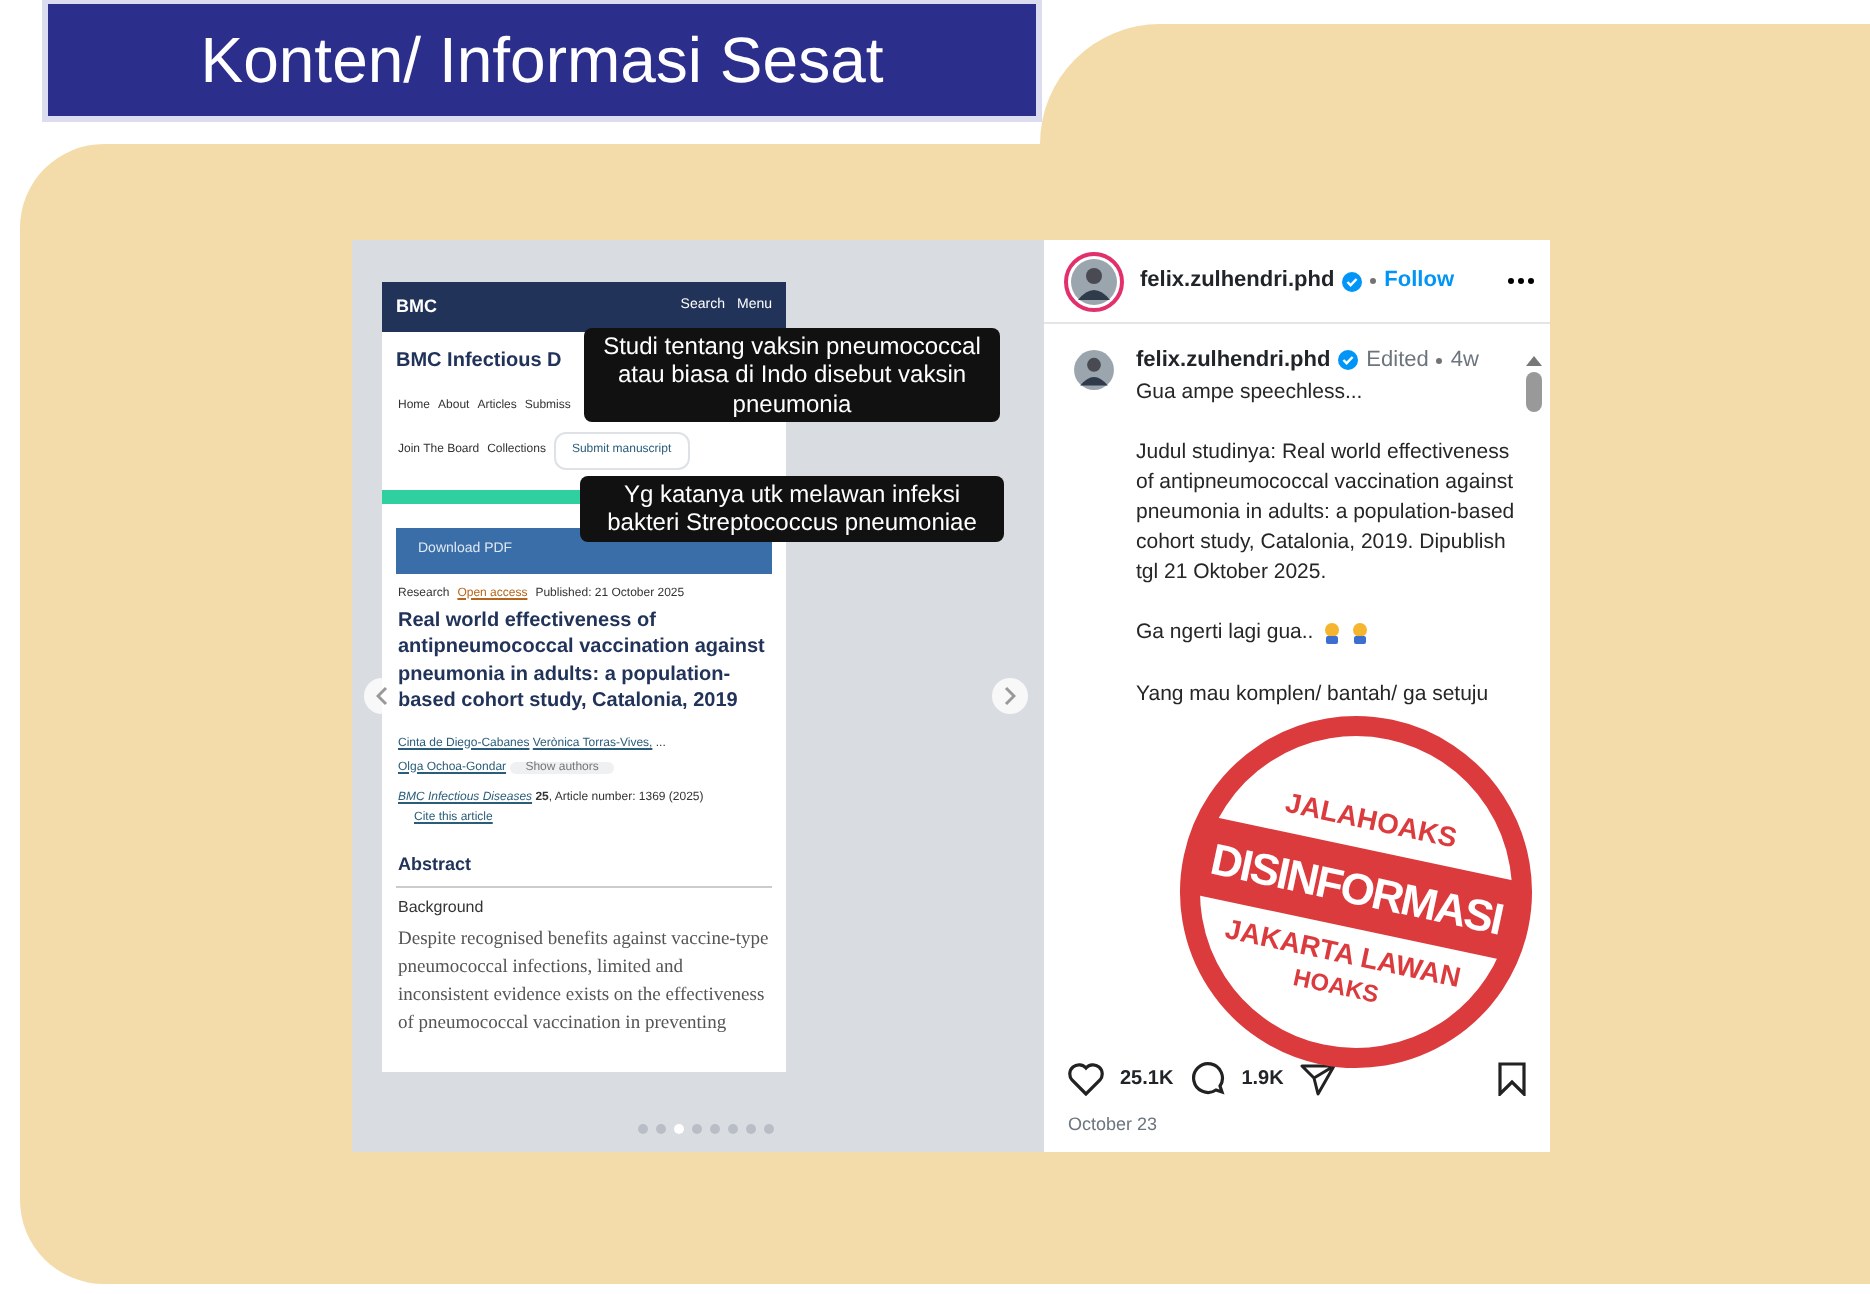 The height and width of the screenshot is (1294, 1870). What do you see at coordinates (1317, 1078) in the screenshot?
I see `share-icon` at bounding box center [1317, 1078].